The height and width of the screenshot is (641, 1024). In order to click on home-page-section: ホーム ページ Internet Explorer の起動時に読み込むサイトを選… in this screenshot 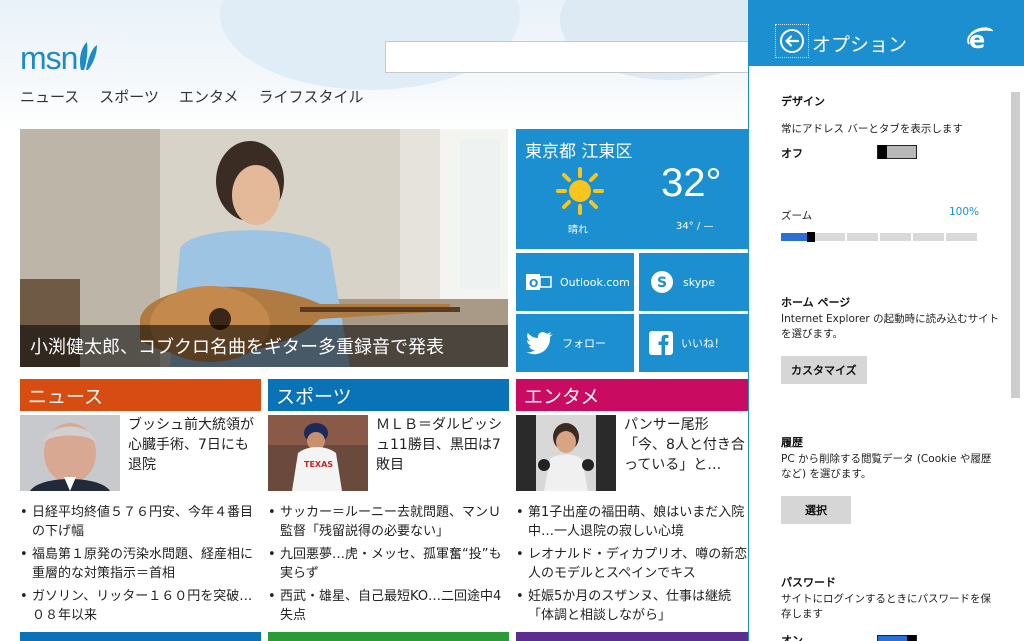, I will do `click(891, 339)`.